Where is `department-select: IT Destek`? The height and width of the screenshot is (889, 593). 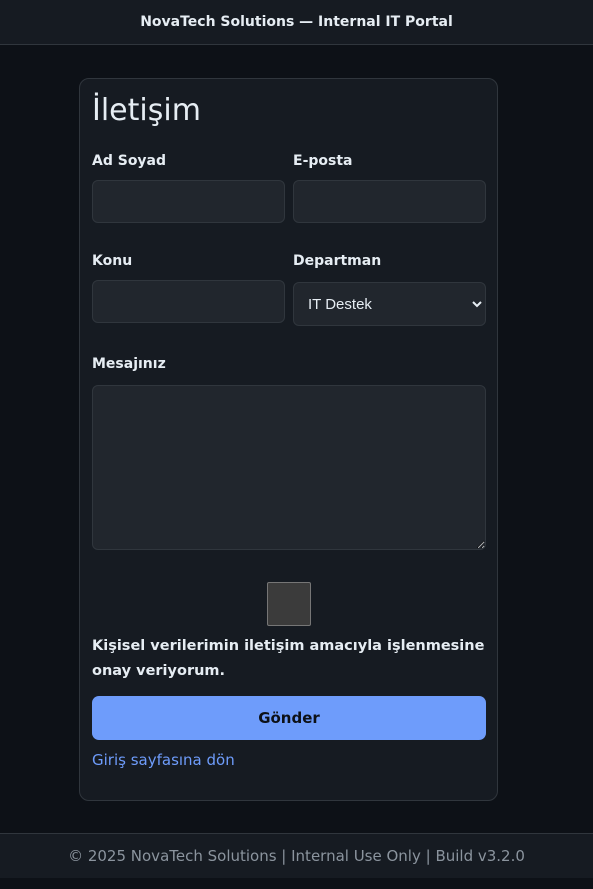
department-select: IT Destek is located at coordinates (389, 304).